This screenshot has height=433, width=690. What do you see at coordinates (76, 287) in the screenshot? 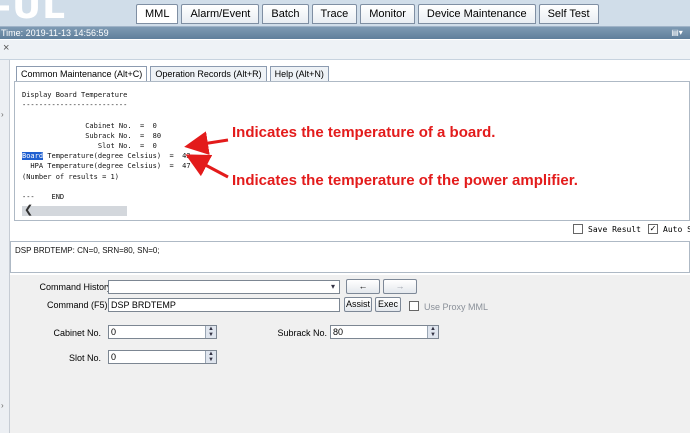
I see `history-label: Command History:` at bounding box center [76, 287].